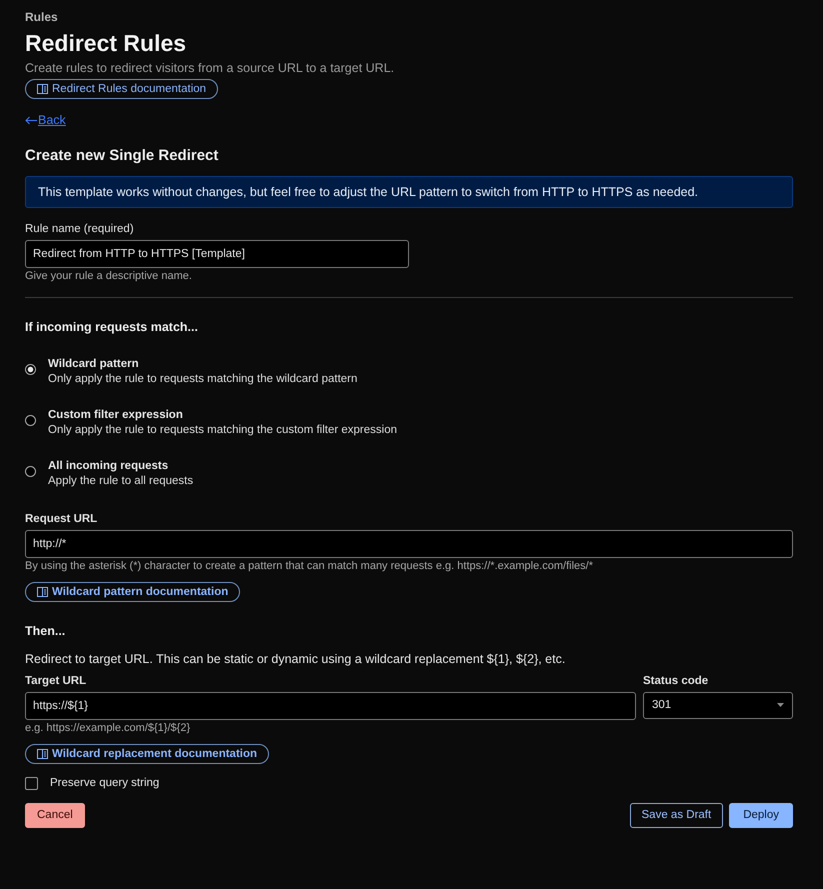 Image resolution: width=823 pixels, height=889 pixels. I want to click on status-code-dropdown: 301, so click(718, 705).